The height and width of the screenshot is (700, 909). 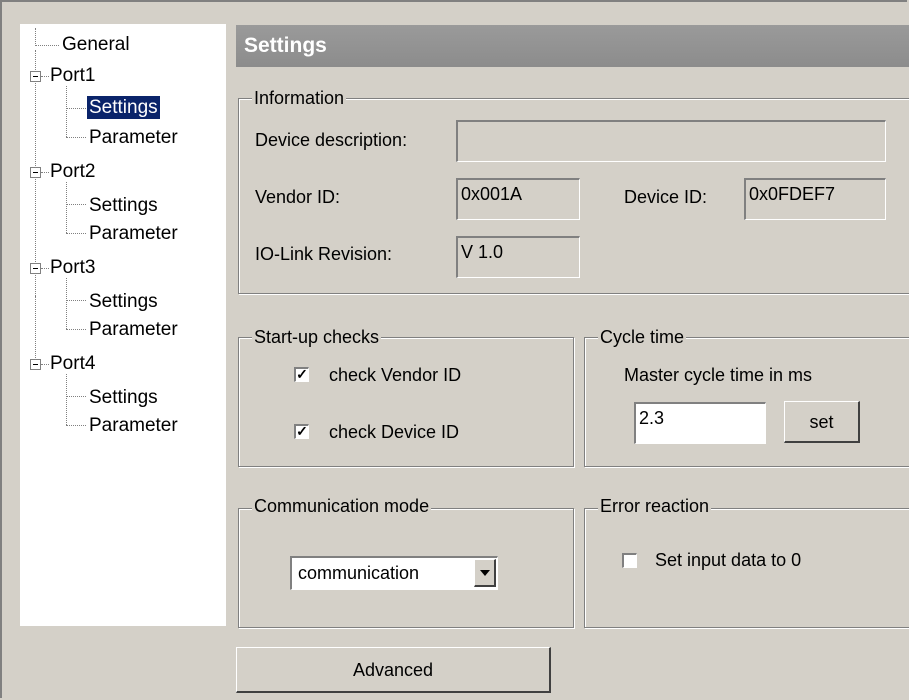 I want to click on tree-item-port1-settings: Settings, so click(x=123, y=107).